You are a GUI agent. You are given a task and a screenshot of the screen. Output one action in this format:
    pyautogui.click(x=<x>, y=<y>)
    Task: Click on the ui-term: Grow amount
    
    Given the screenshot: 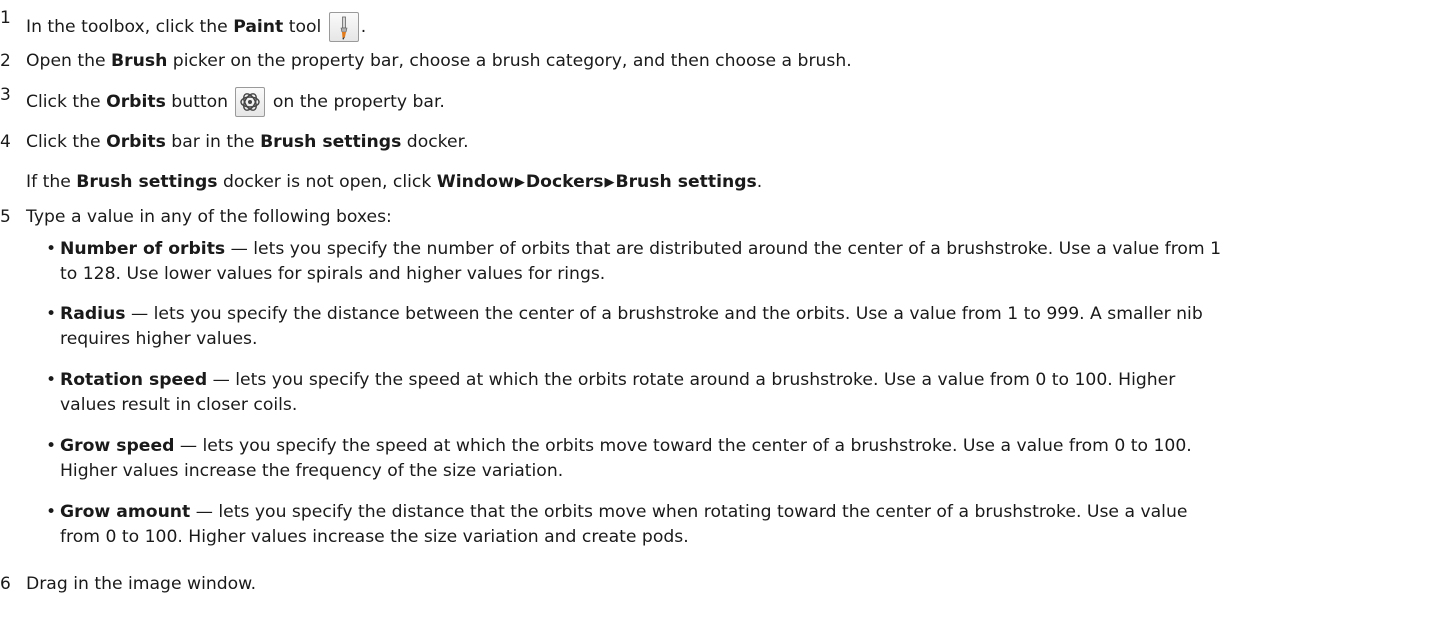 What is the action you would take?
    pyautogui.click(x=125, y=512)
    